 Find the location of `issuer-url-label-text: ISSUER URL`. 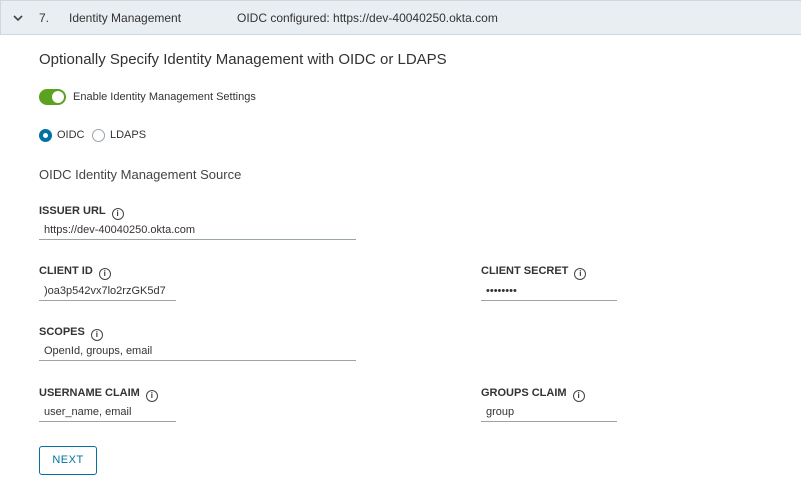

issuer-url-label-text: ISSUER URL is located at coordinates (72, 211).